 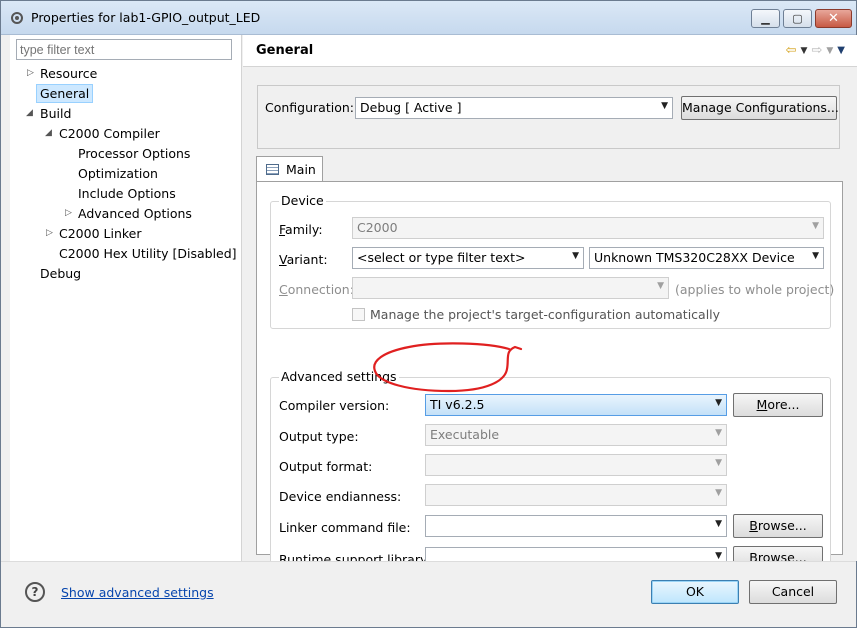 What do you see at coordinates (468, 258) in the screenshot?
I see `variant-filter-combo: <select or type filter text> ▼` at bounding box center [468, 258].